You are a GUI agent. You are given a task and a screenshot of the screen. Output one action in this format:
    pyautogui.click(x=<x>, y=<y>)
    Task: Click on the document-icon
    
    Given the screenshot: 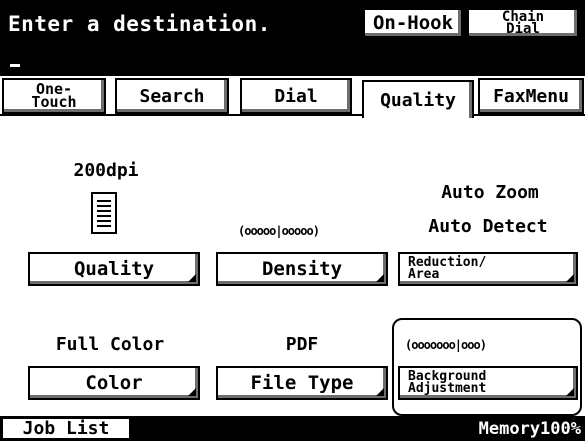 What is the action you would take?
    pyautogui.click(x=104, y=213)
    